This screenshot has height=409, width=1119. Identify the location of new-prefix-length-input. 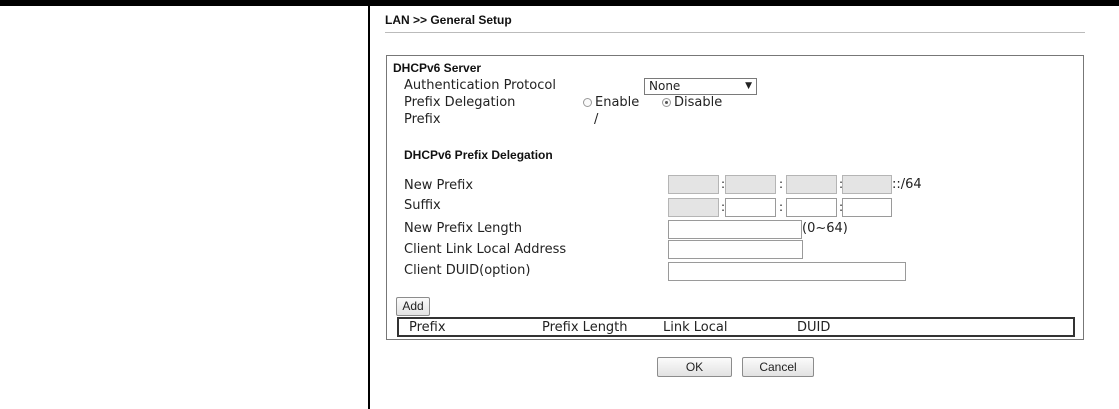
(735, 229).